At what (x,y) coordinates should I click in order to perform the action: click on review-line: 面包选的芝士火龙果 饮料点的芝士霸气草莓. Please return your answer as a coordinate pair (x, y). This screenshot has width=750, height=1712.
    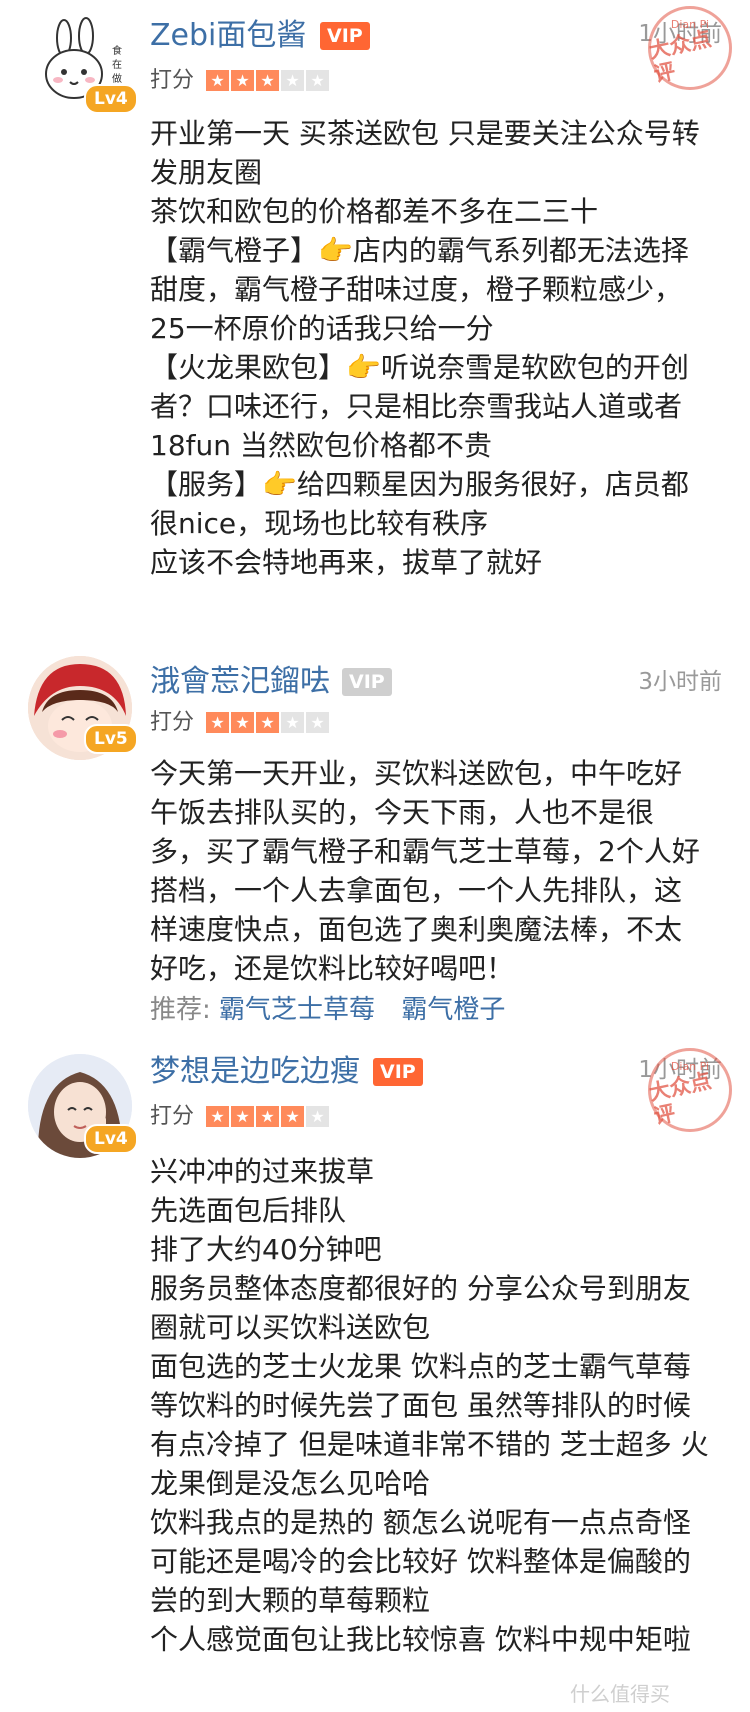
    Looking at the image, I should click on (420, 1366).